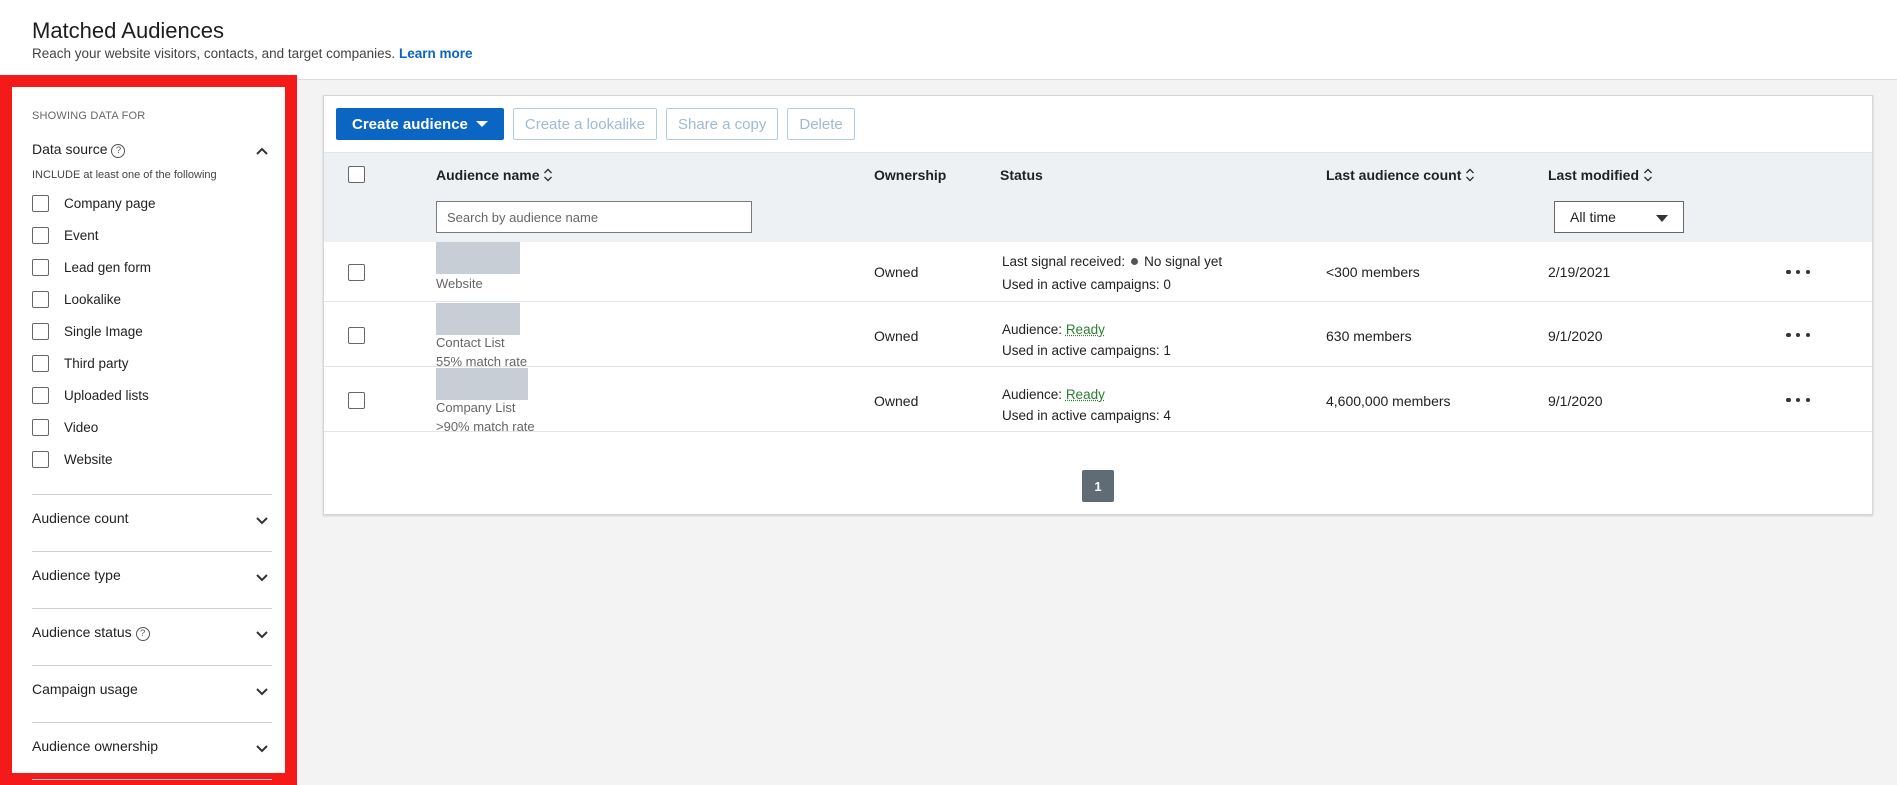  I want to click on option-event: Event, so click(152, 235).